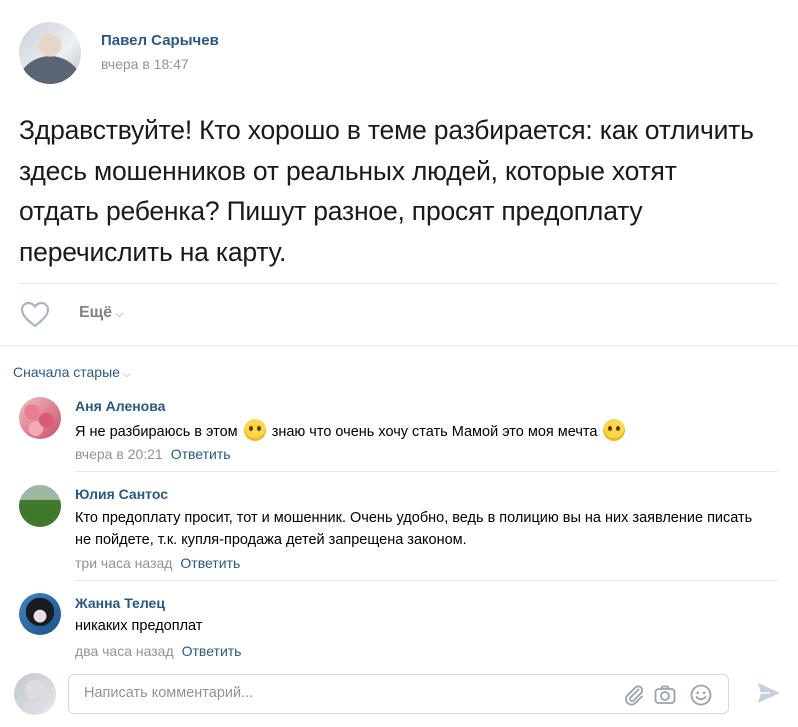 Image resolution: width=798 pixels, height=727 pixels. Describe the element at coordinates (634, 695) in the screenshot. I see `paperclip-icon` at that location.